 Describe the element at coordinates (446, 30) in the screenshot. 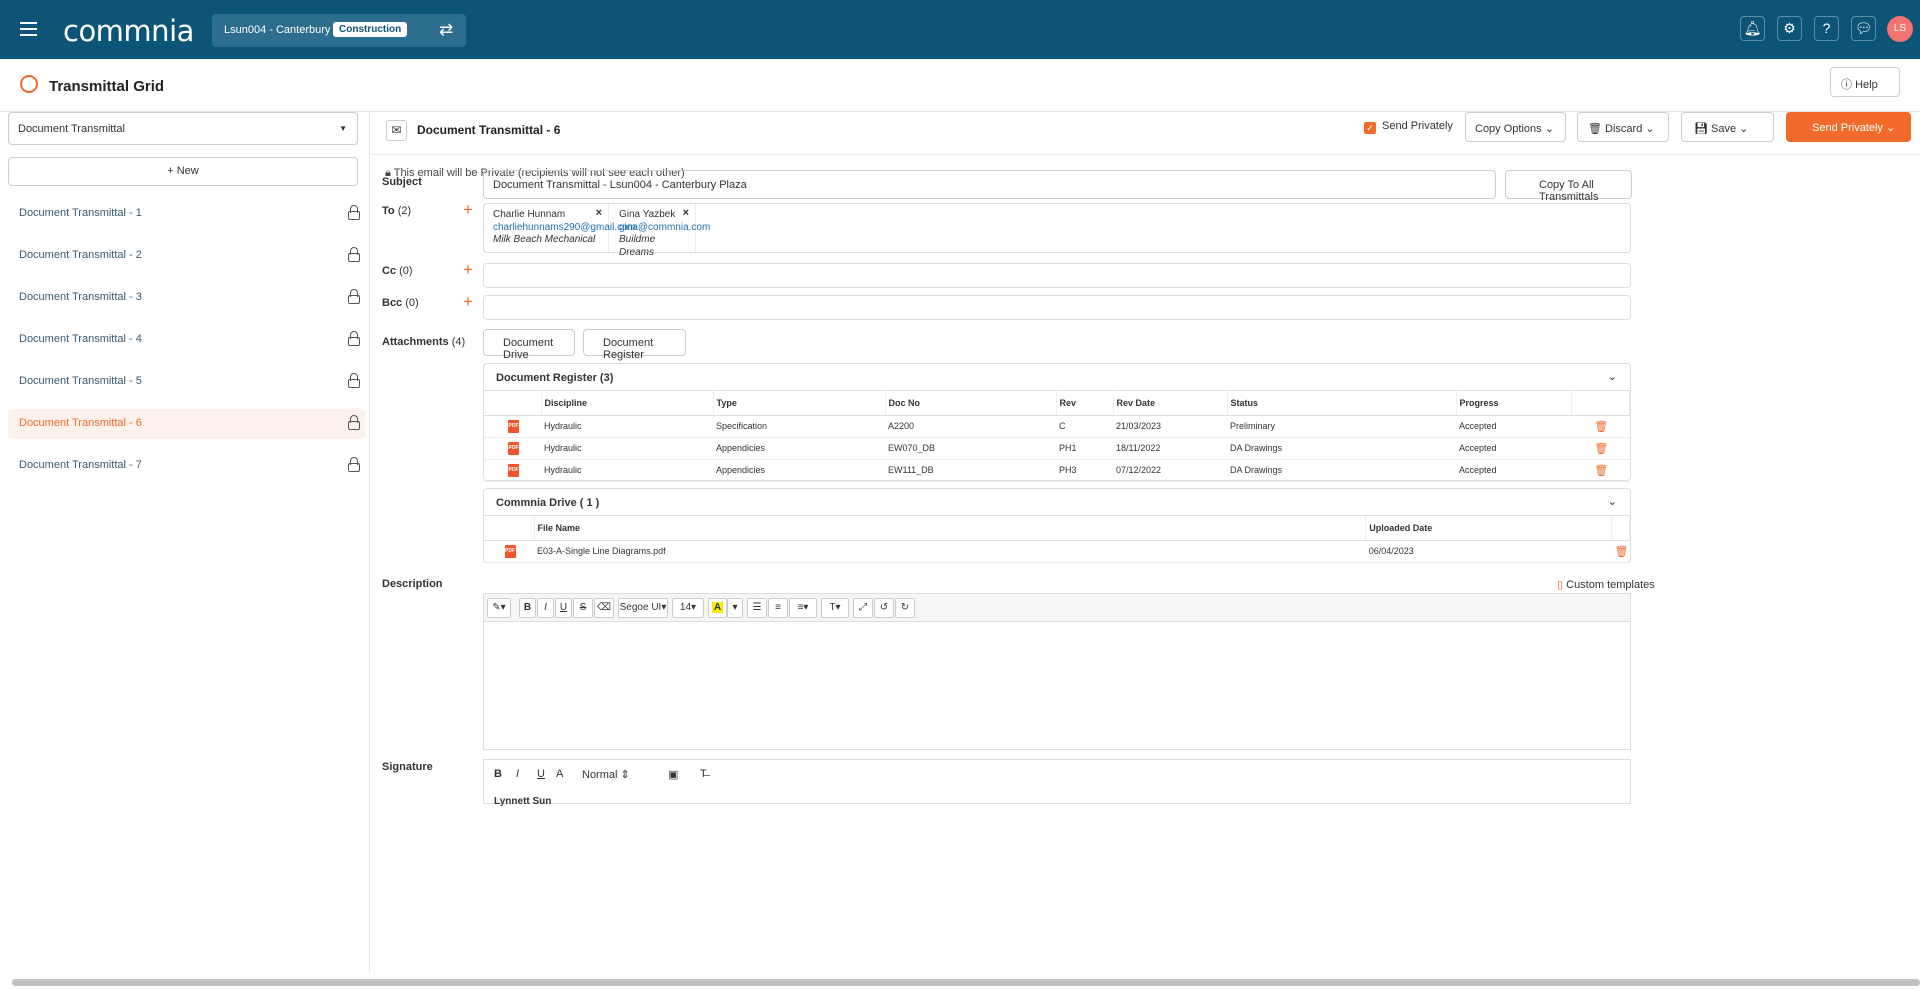

I see `swap-icon: ⇄` at that location.